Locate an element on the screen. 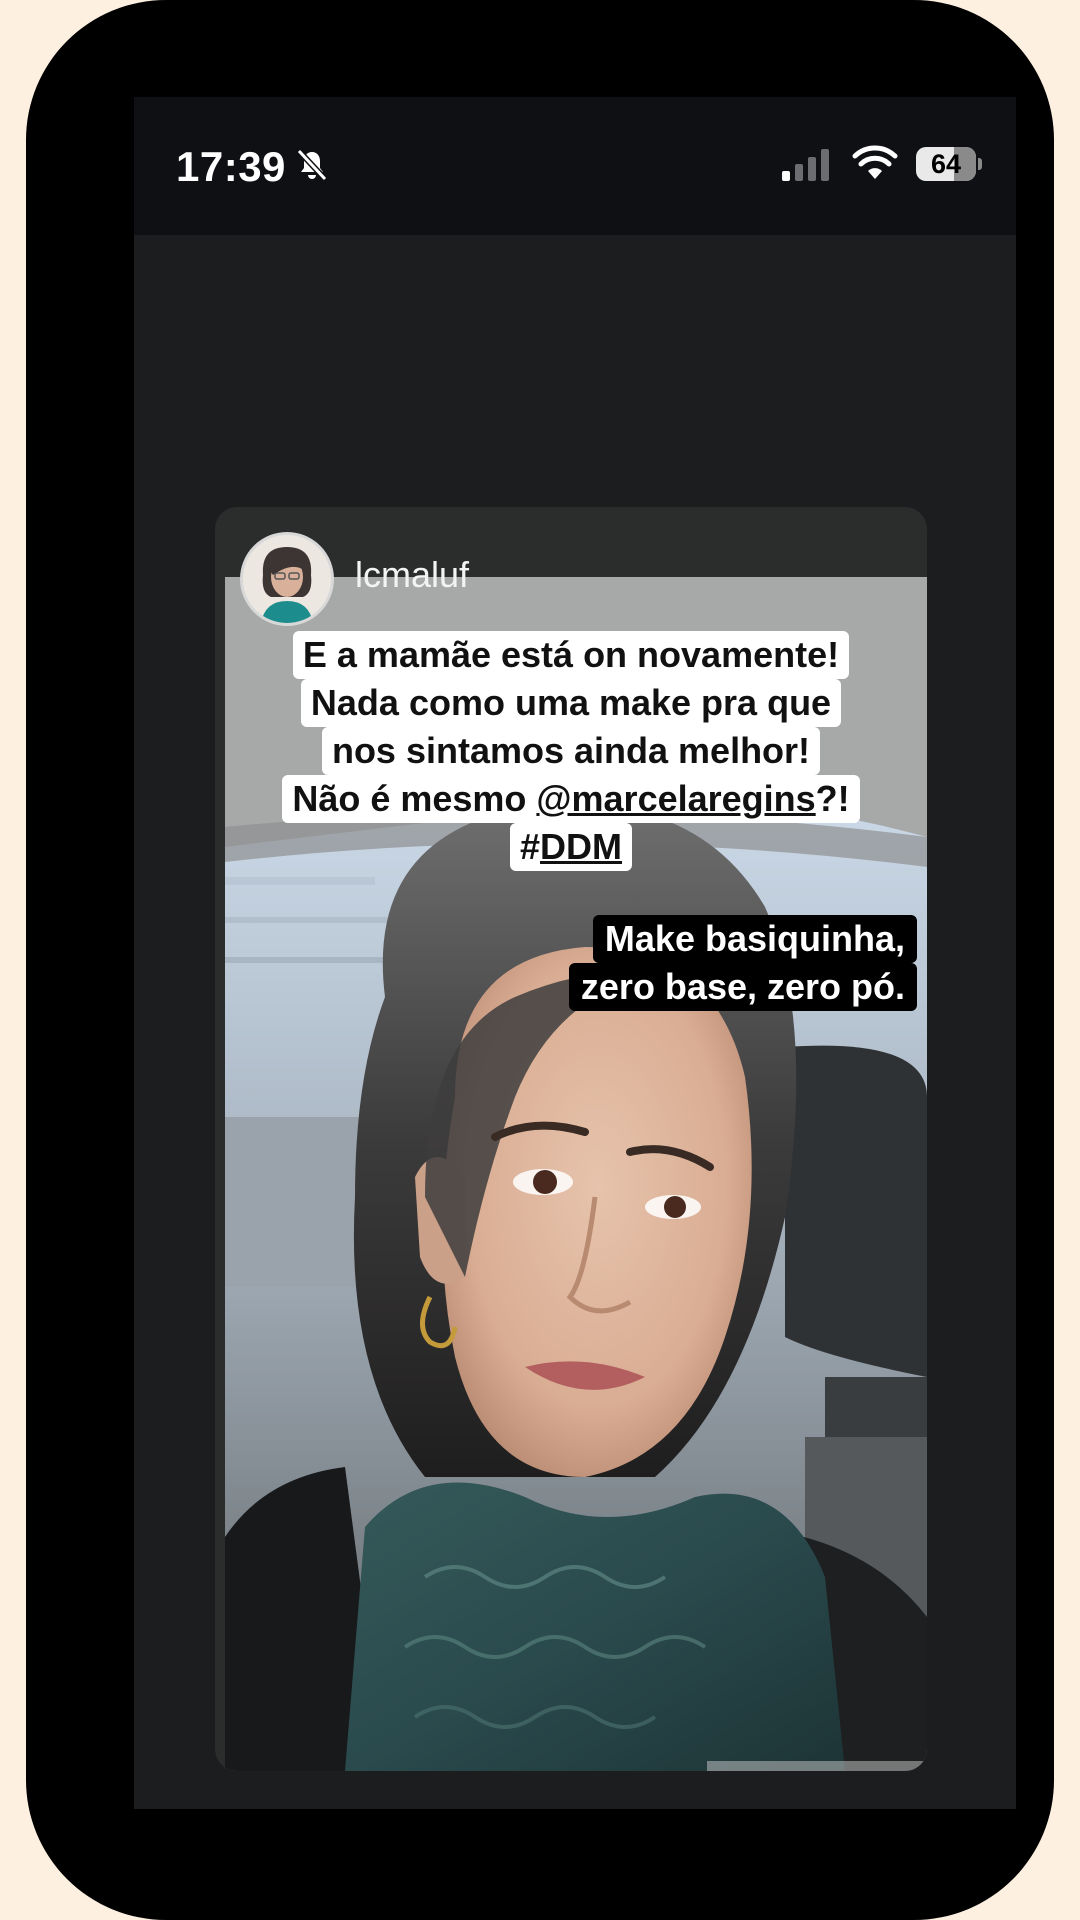 This screenshot has height=1920, width=1080. hashtag-symbol: # is located at coordinates (530, 846).